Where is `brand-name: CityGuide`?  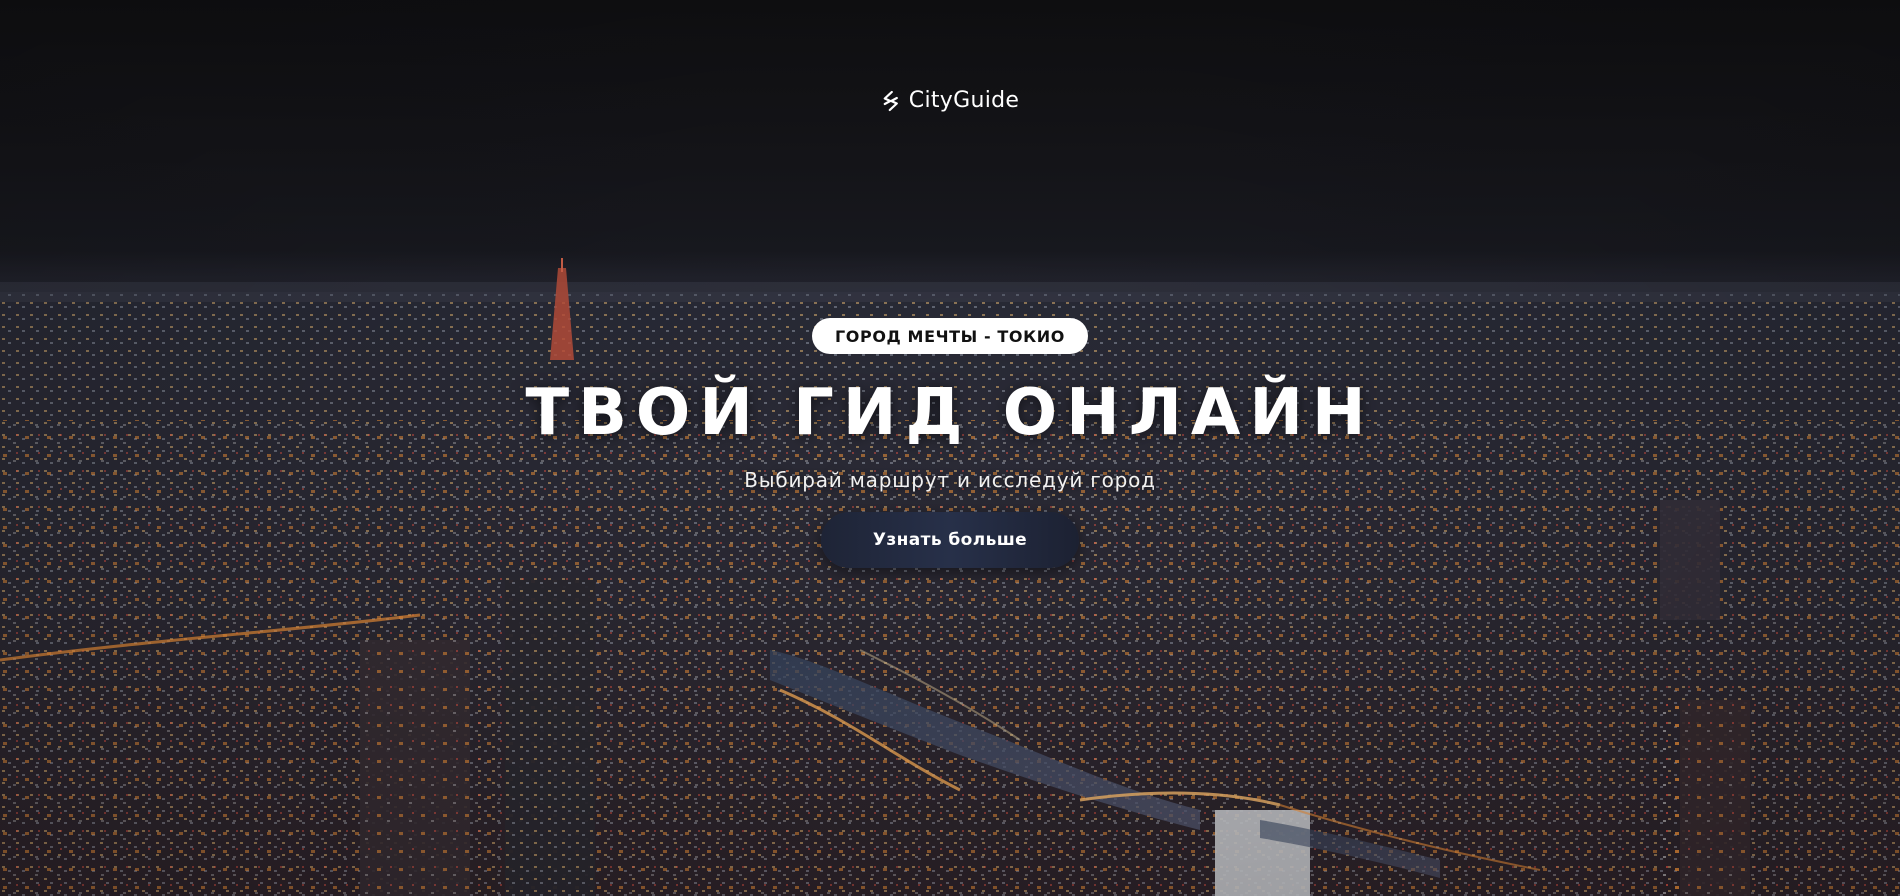 brand-name: CityGuide is located at coordinates (964, 100).